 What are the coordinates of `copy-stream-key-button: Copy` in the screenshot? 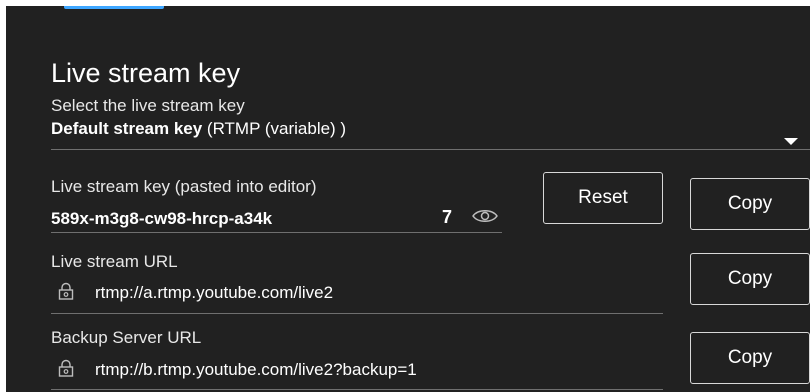 It's located at (750, 204).